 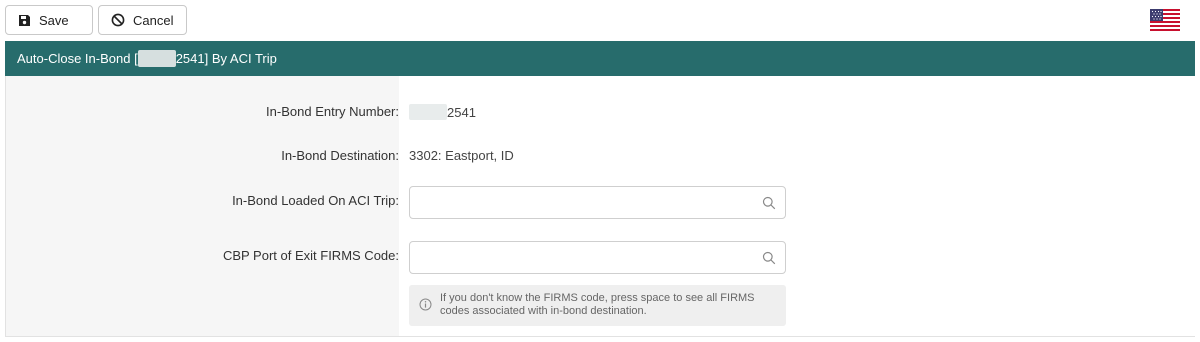 I want to click on aci-trip-input, so click(x=580, y=202).